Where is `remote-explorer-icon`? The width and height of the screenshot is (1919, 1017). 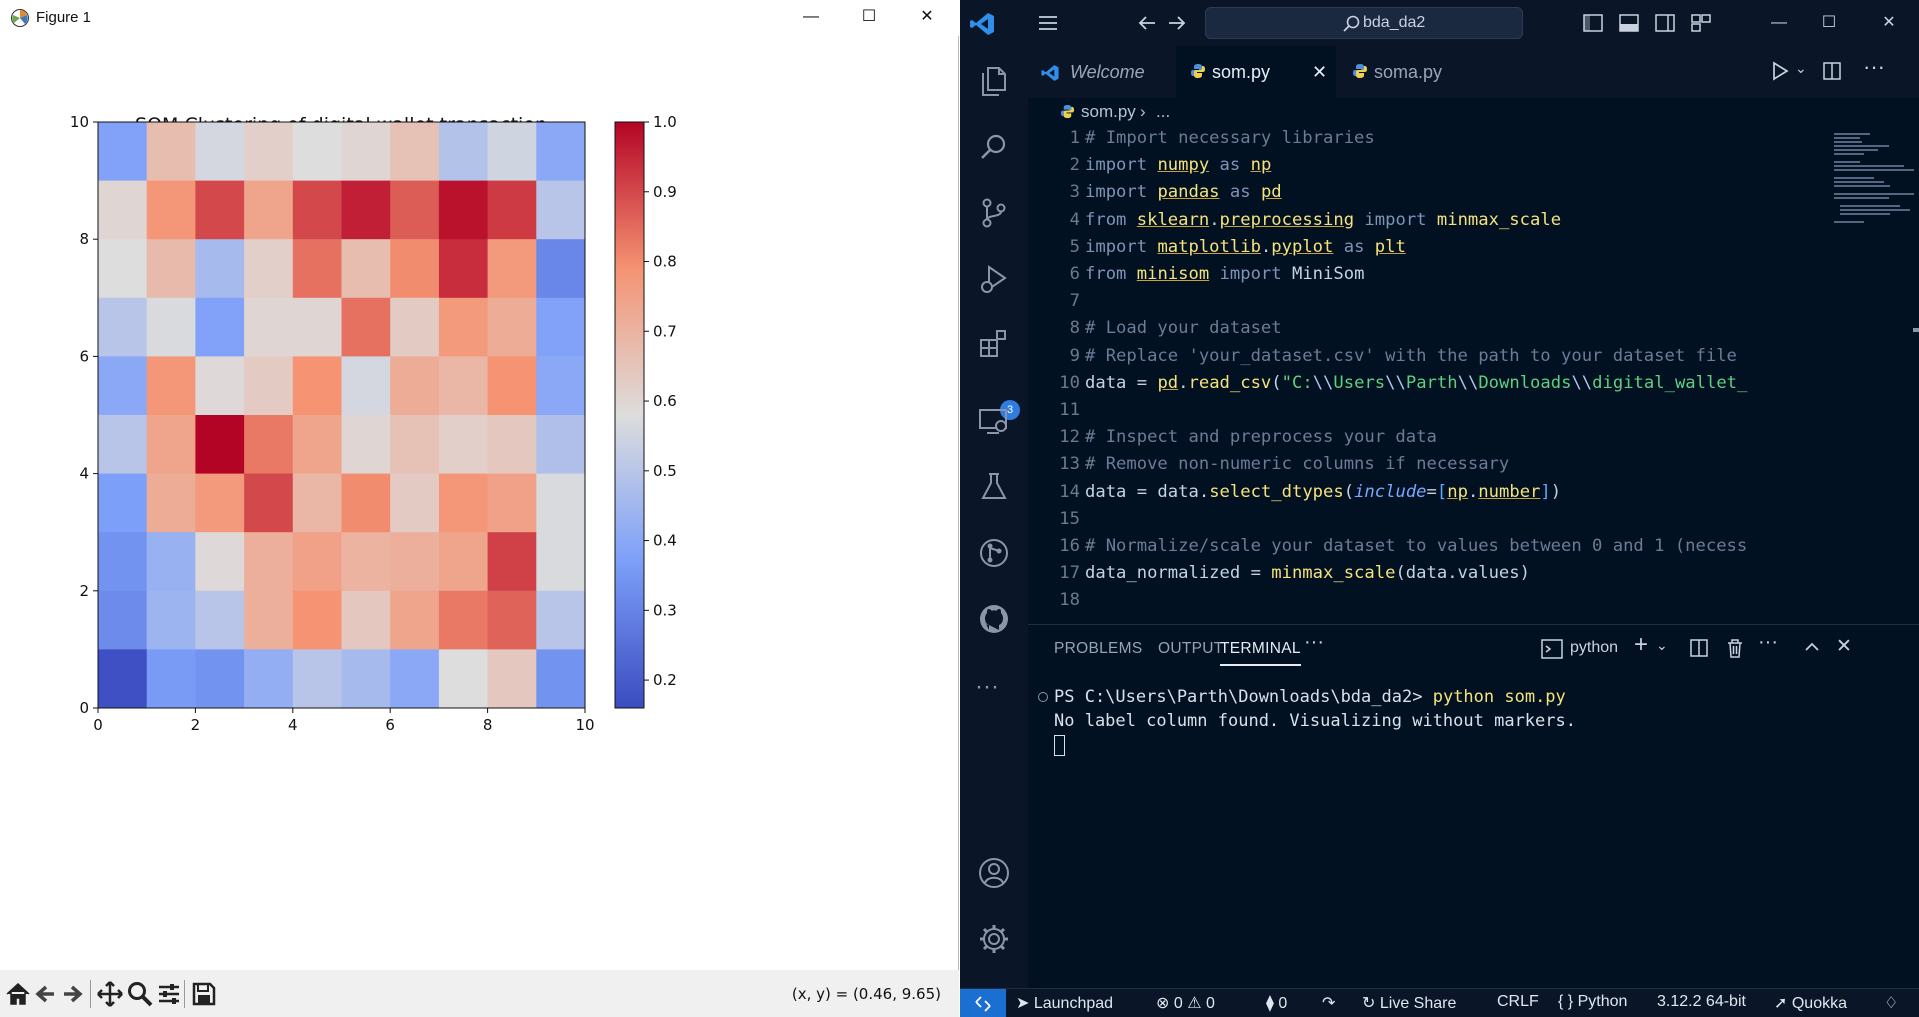 remote-explorer-icon is located at coordinates (994, 421).